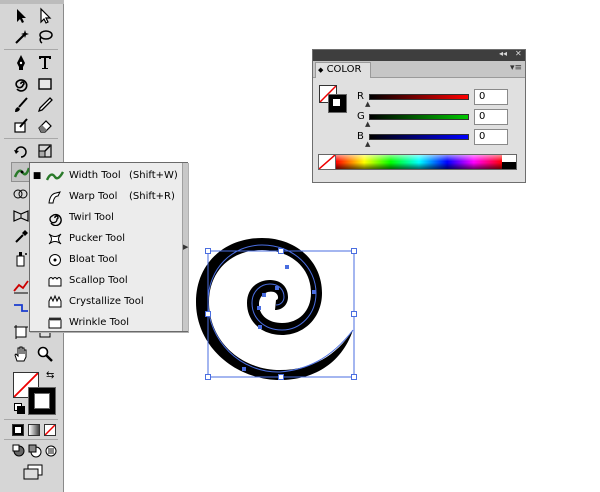 The width and height of the screenshot is (600, 492). I want to click on magic-wand-icon, so click(22, 37).